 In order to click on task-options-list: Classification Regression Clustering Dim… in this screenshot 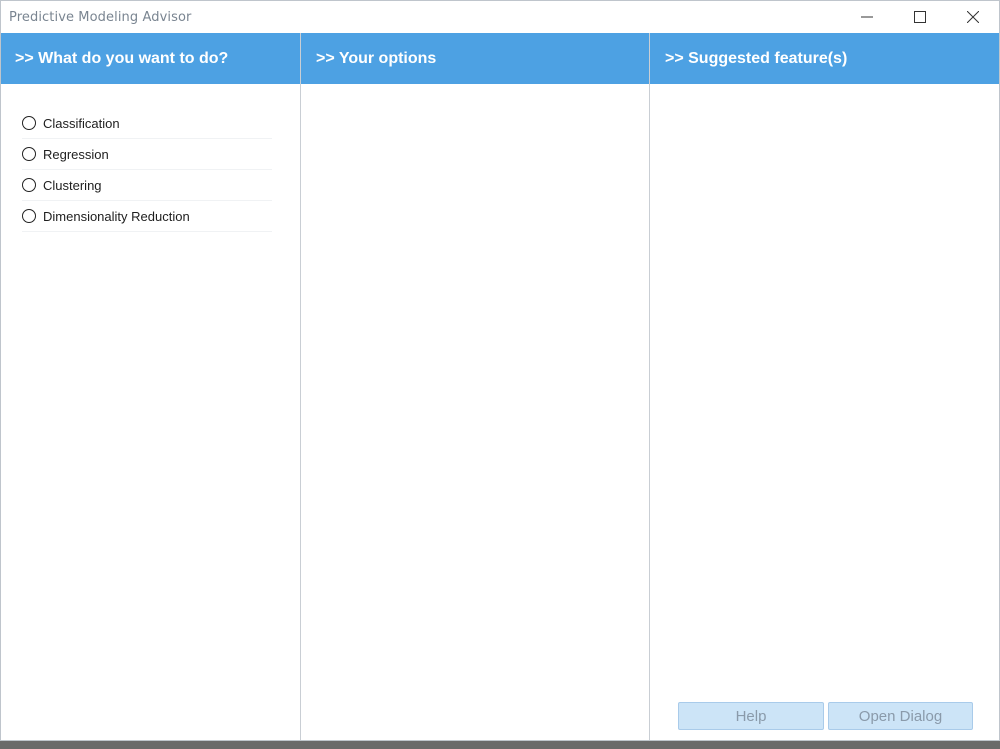, I will do `click(150, 158)`.